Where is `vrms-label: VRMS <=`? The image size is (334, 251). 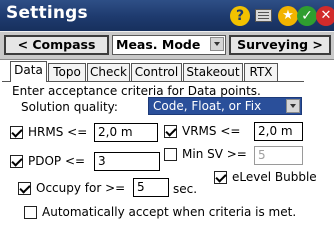 vrms-label: VRMS <= is located at coordinates (211, 131).